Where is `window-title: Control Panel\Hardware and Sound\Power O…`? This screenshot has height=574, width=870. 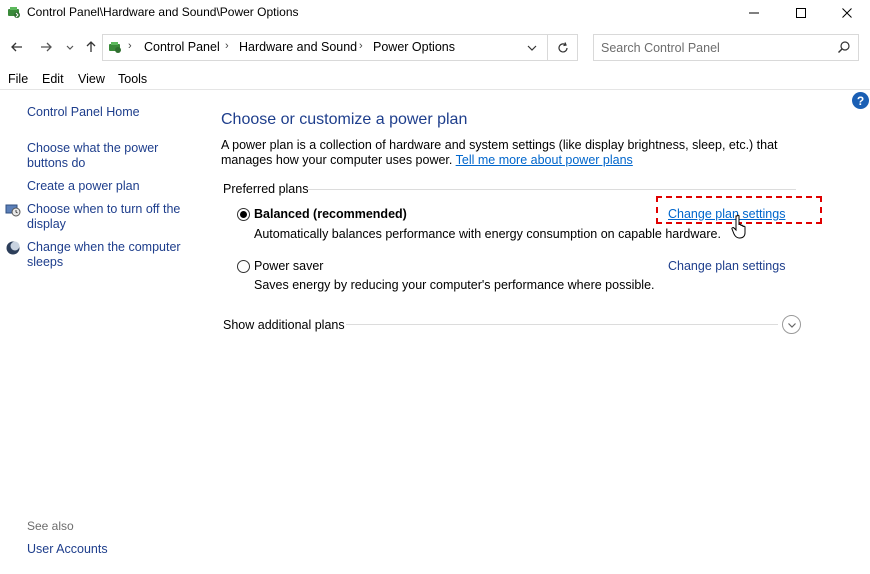 window-title: Control Panel\Hardware and Sound\Power O… is located at coordinates (163, 12).